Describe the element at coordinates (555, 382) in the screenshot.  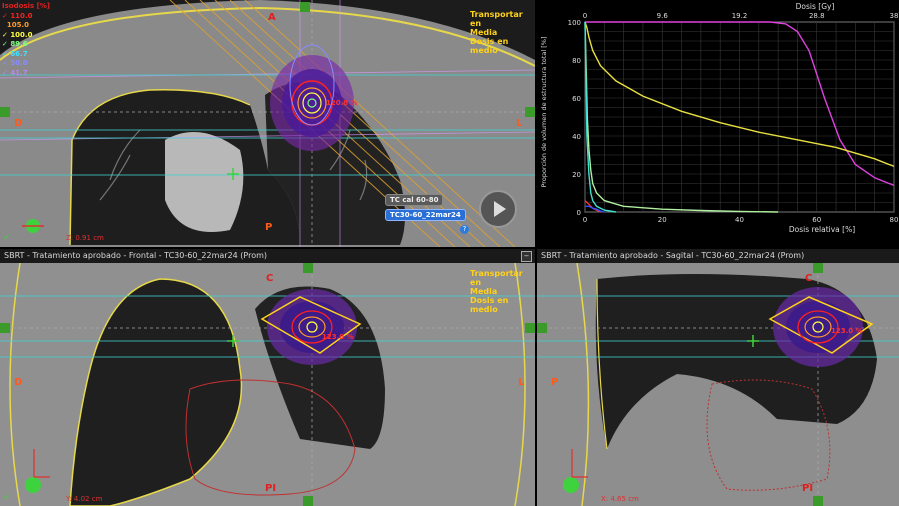
I see `sagital-orientation-left: P` at that location.